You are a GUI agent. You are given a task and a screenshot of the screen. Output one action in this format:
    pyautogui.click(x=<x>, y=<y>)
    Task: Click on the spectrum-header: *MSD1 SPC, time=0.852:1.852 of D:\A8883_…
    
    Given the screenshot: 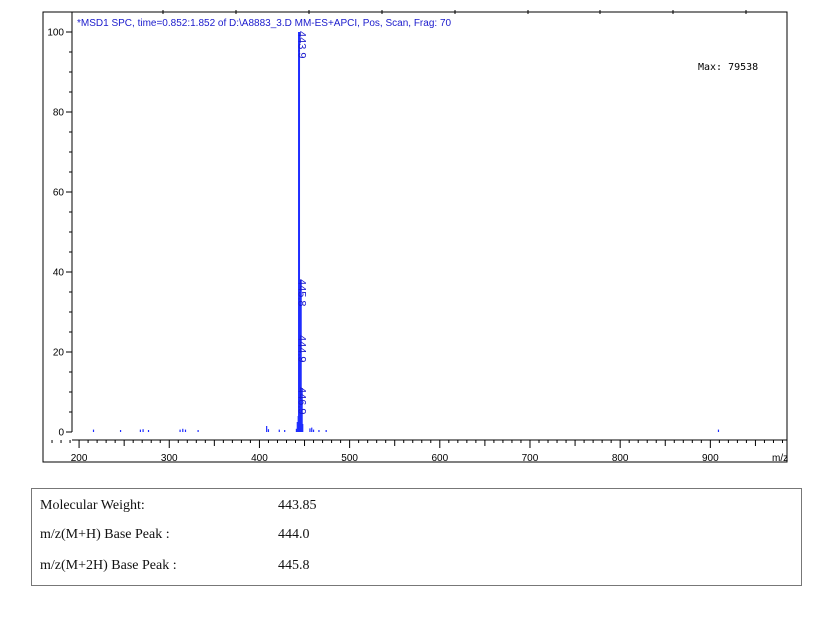 What is the action you would take?
    pyautogui.click(x=264, y=23)
    